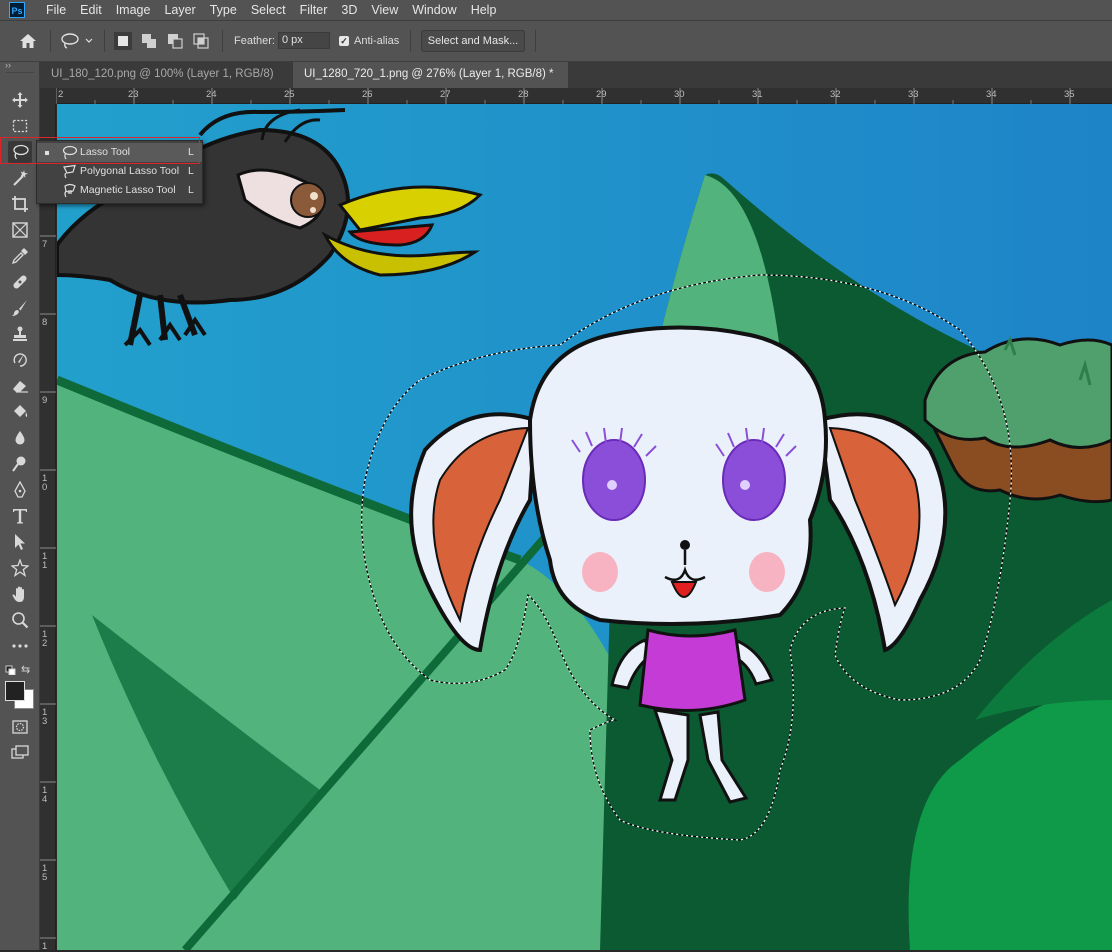  What do you see at coordinates (367, 94) in the screenshot?
I see `ruler-label: 26` at bounding box center [367, 94].